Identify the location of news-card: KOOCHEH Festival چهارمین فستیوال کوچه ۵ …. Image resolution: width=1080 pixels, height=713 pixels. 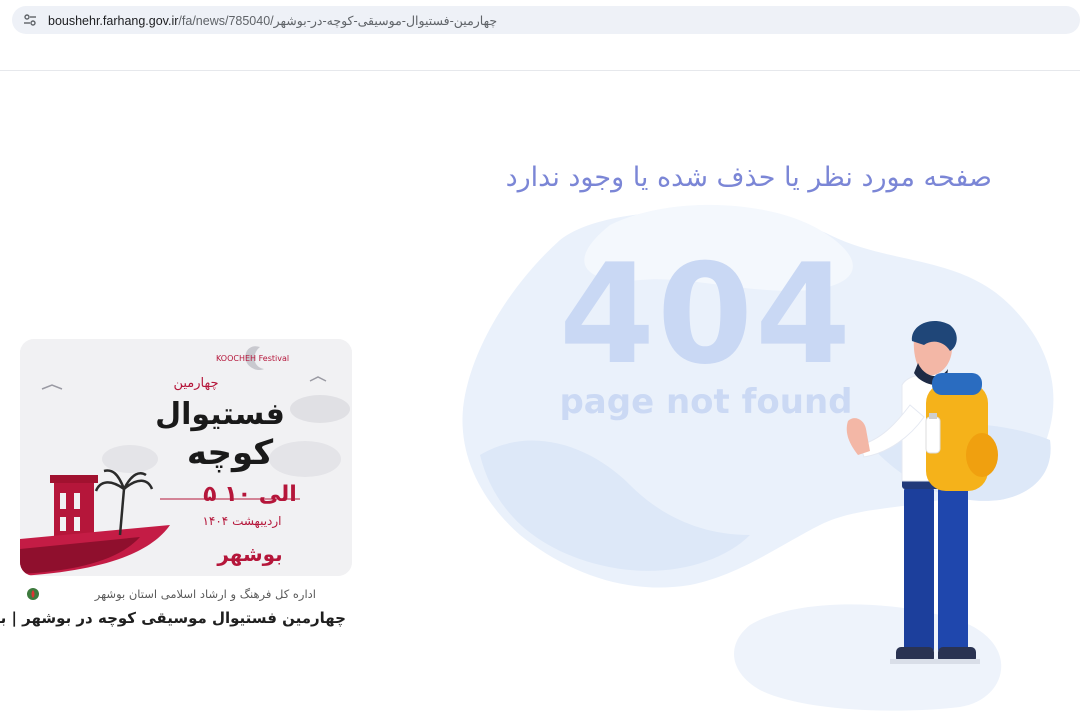
(176, 489).